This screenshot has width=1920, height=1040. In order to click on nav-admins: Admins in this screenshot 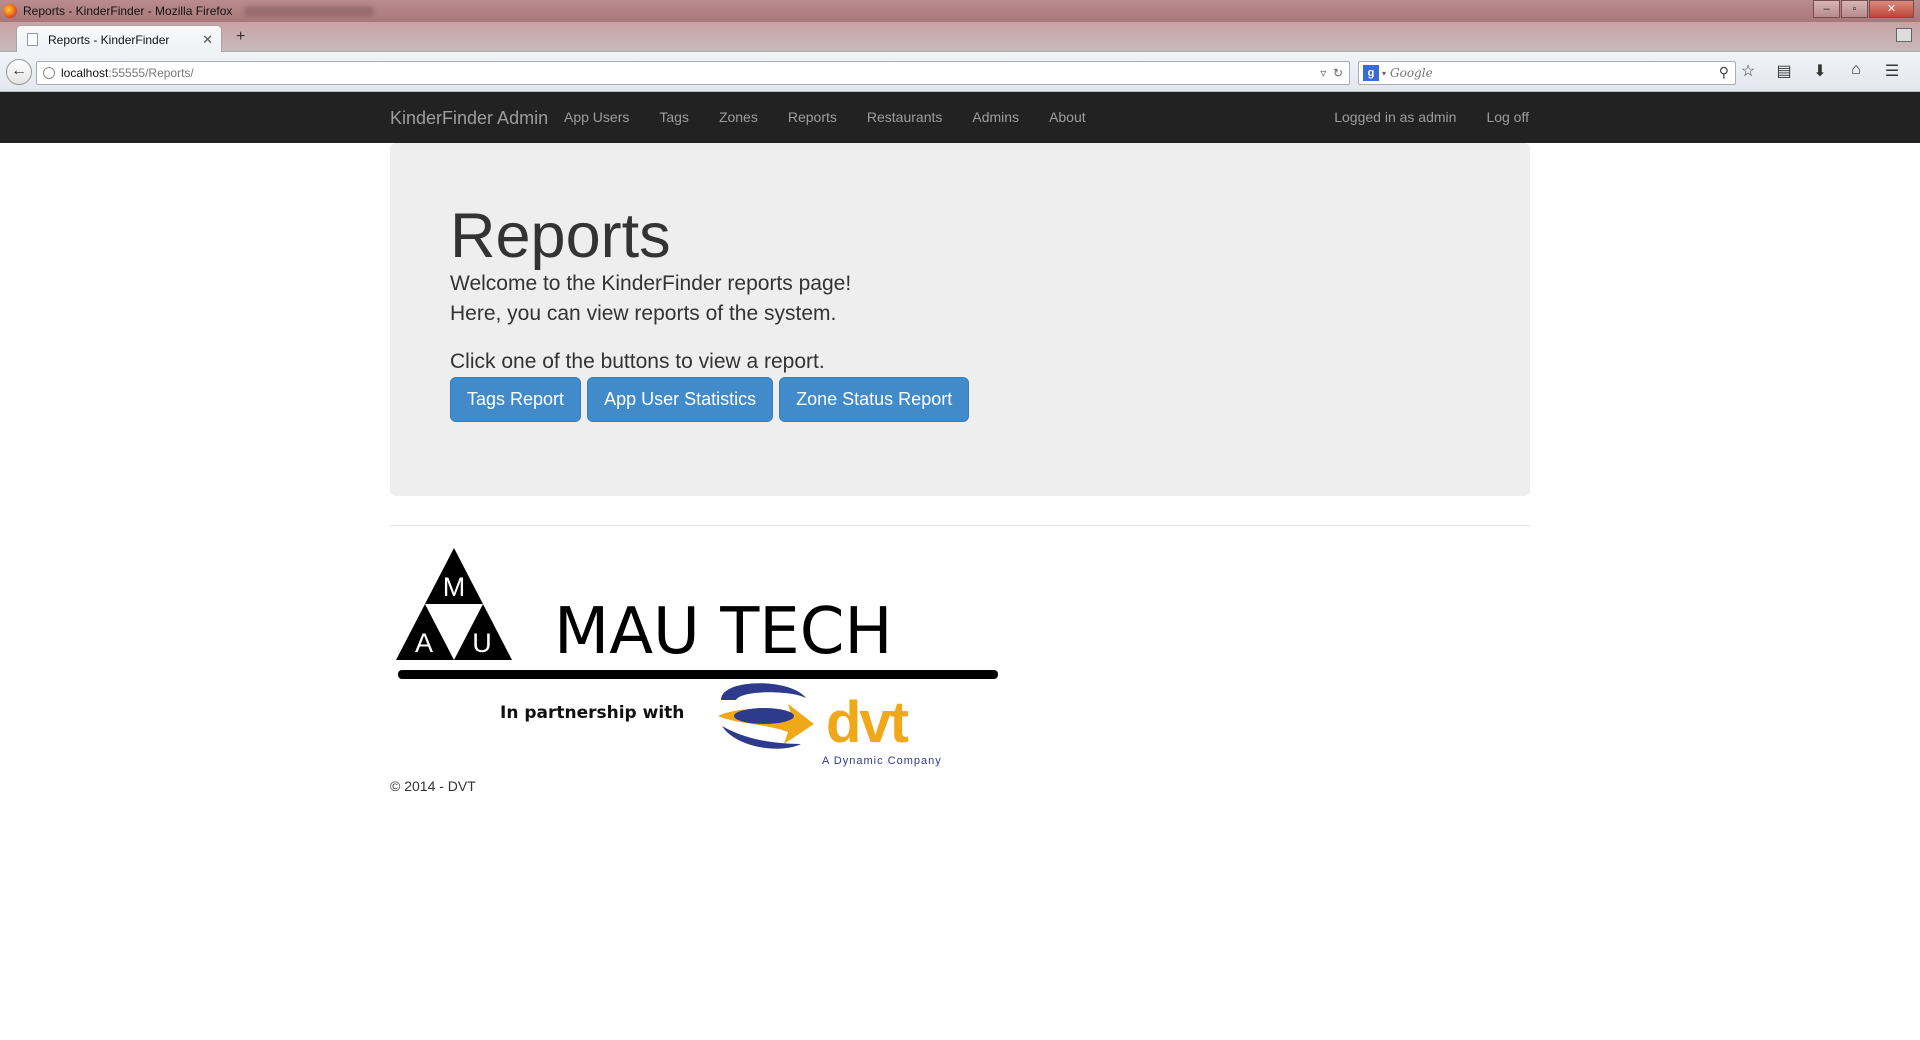, I will do `click(995, 117)`.